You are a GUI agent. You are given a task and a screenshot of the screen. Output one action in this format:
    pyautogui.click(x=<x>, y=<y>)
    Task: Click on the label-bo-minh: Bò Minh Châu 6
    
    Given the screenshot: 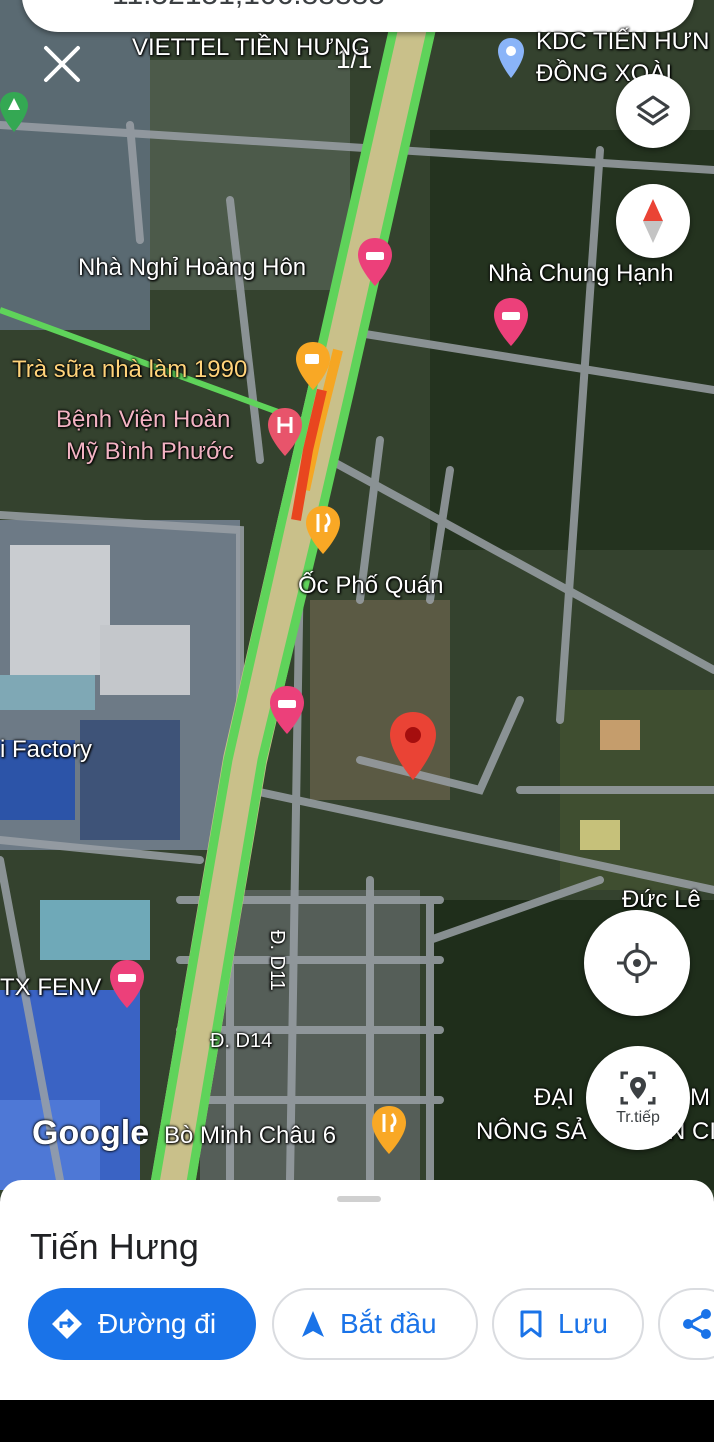 What is the action you would take?
    pyautogui.click(x=250, y=1136)
    